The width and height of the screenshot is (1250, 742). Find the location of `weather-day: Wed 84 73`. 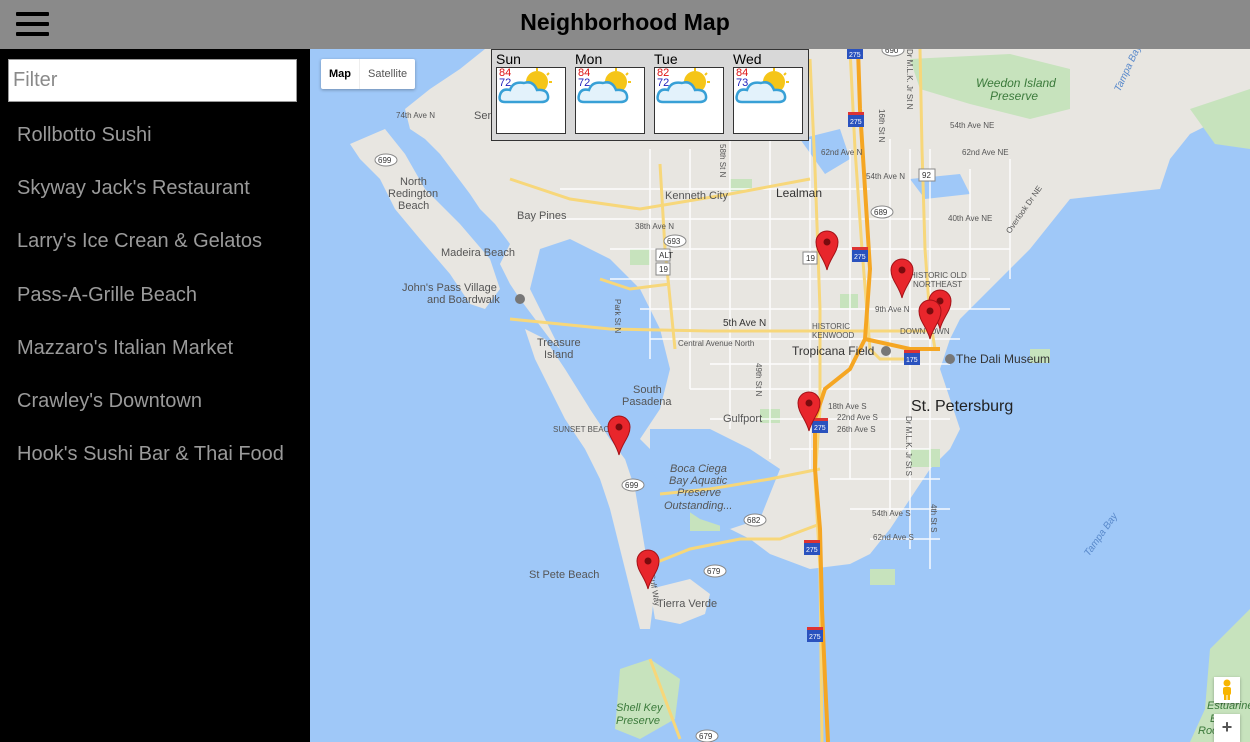

weather-day: Wed 84 73 is located at coordinates (769, 94).